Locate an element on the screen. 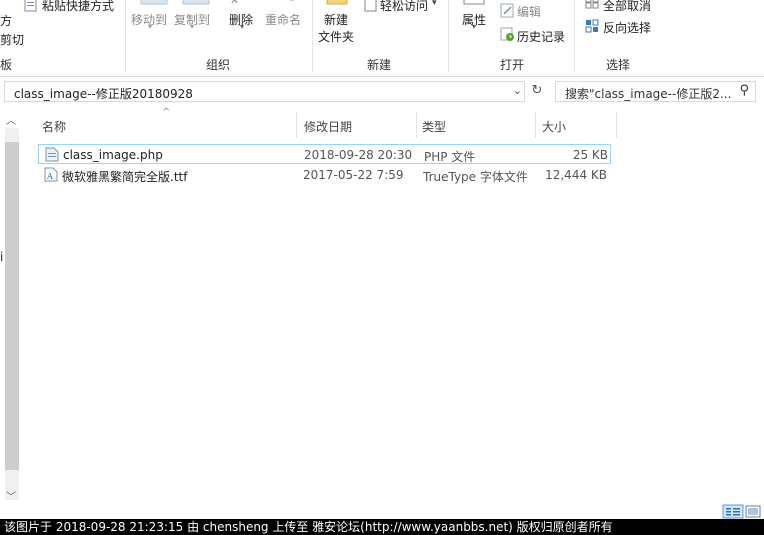 This screenshot has width=764, height=535. history-icon is located at coordinates (507, 34).